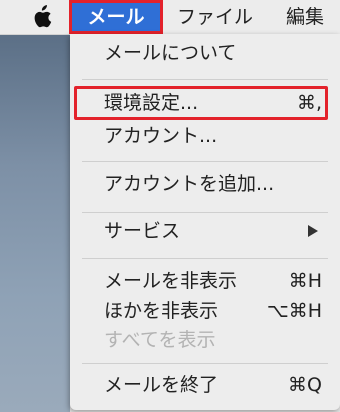 The height and width of the screenshot is (412, 340). Describe the element at coordinates (313, 231) in the screenshot. I see `submenu-arrow-icon` at that location.